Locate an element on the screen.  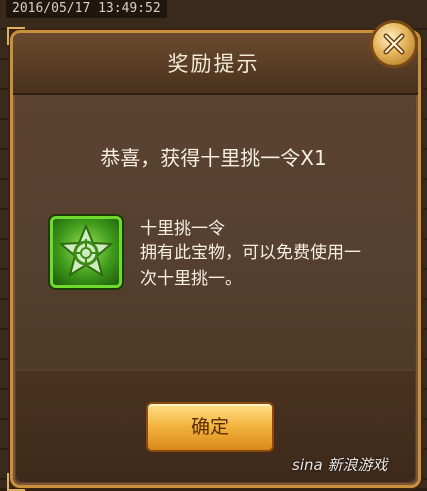
dialog-title: 奖励提示 is located at coordinates (213, 64).